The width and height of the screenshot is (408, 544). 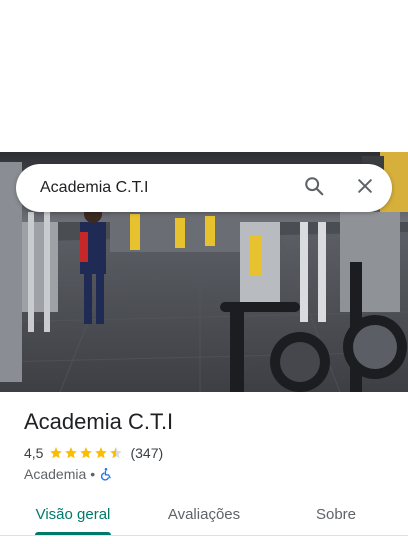 I want to click on wheelchair-icon, so click(x=106, y=474).